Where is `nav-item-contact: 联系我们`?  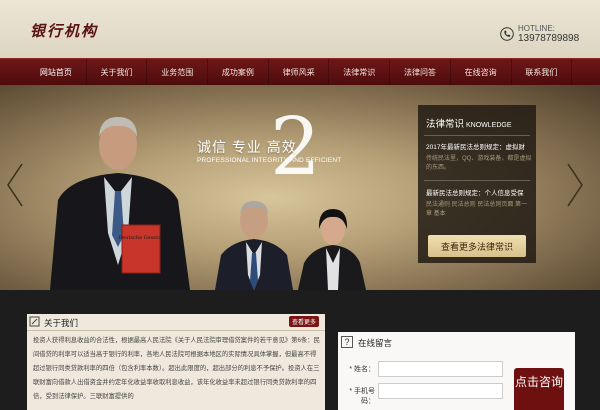
nav-item-contact: 联系我们 is located at coordinates (542, 72).